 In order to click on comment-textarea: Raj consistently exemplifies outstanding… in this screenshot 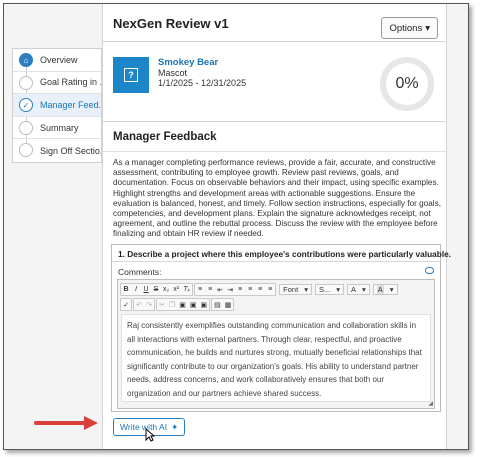, I will do `click(276, 358)`.